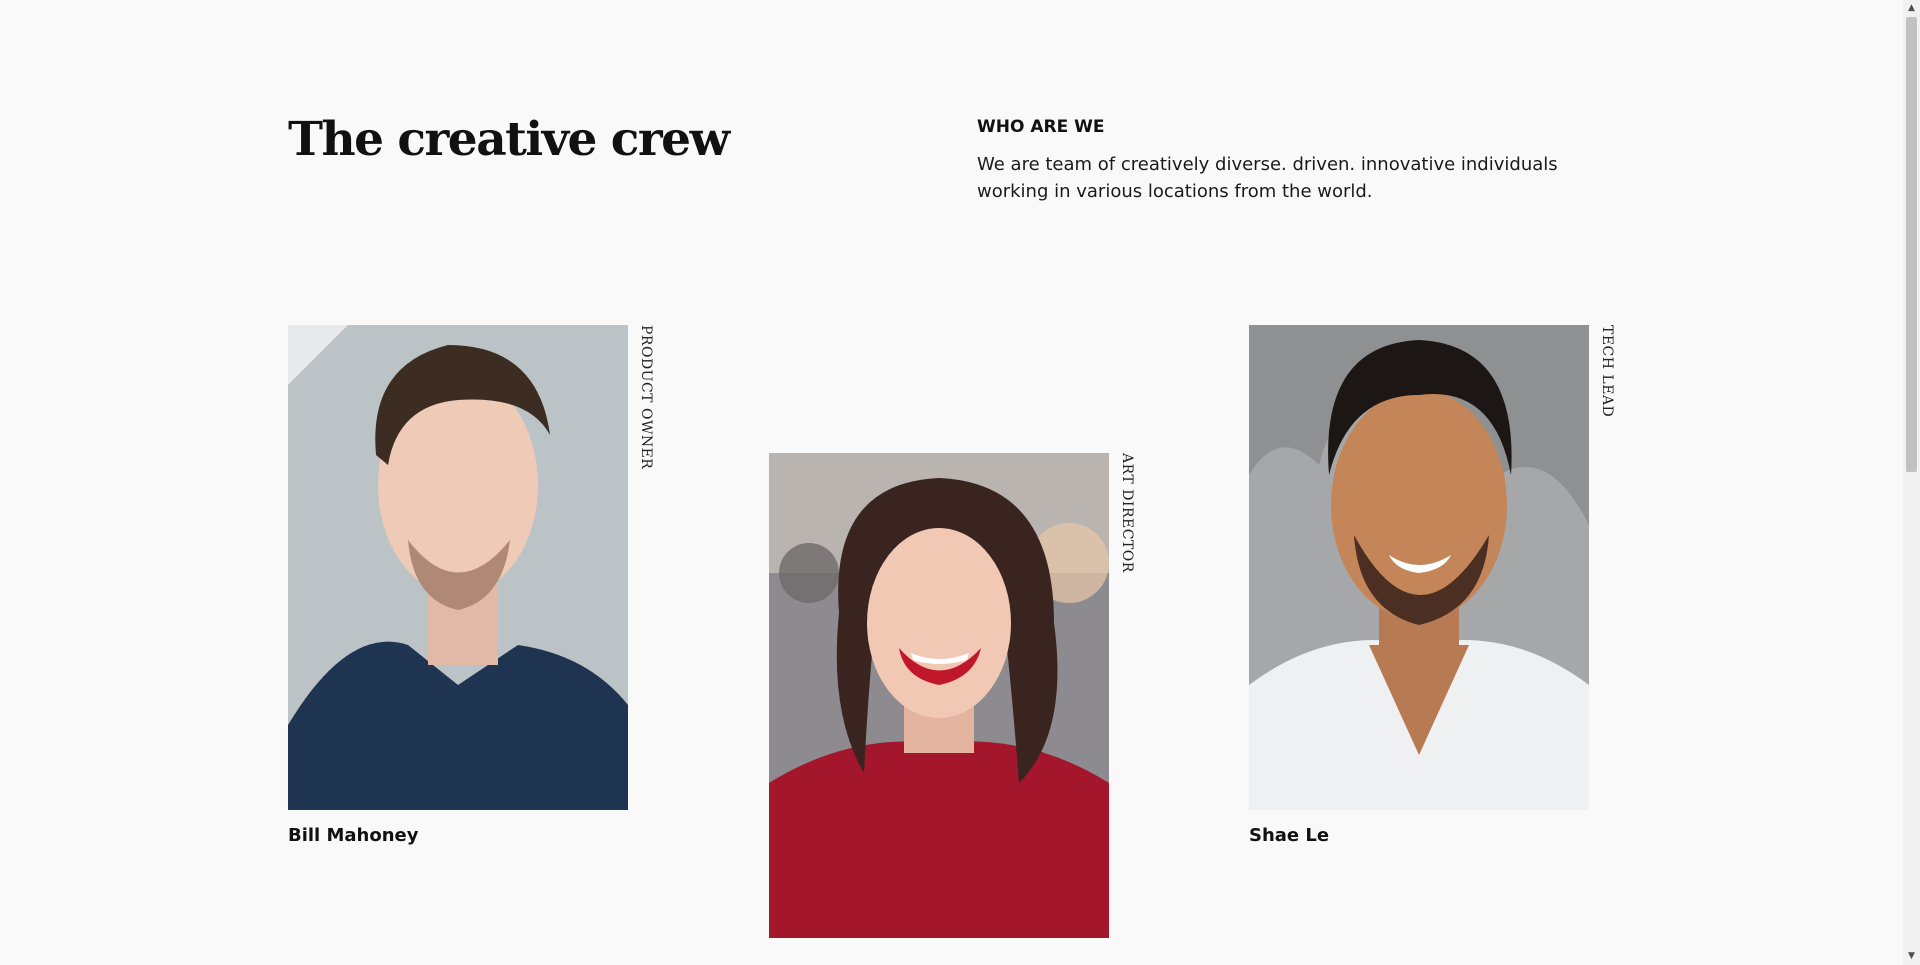 The image size is (1920, 965). Describe the element at coordinates (1911, 8) in the screenshot. I see `chevron-up-icon: ▲` at that location.